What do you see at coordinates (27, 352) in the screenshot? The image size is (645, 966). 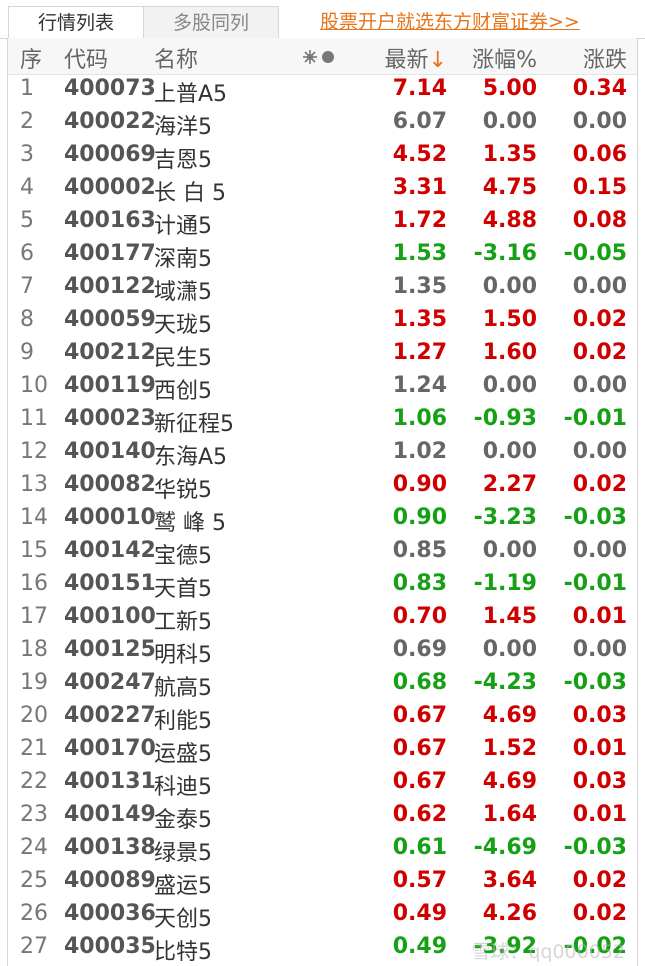 I see `row-seq: 9` at bounding box center [27, 352].